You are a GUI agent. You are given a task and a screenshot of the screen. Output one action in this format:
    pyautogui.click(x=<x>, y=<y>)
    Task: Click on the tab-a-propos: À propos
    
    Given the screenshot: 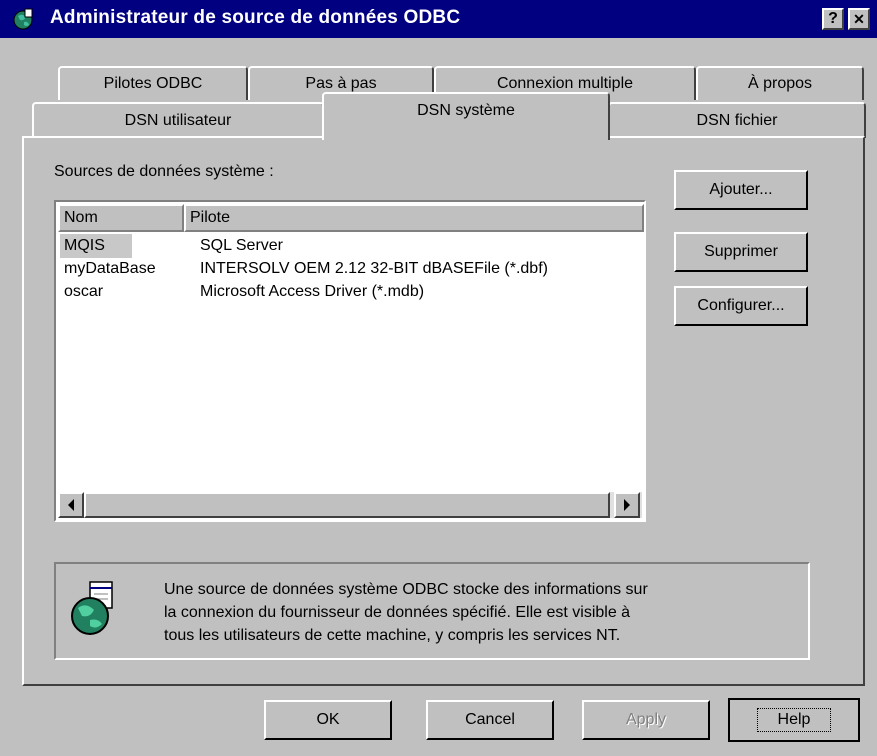 What is the action you would take?
    pyautogui.click(x=780, y=83)
    